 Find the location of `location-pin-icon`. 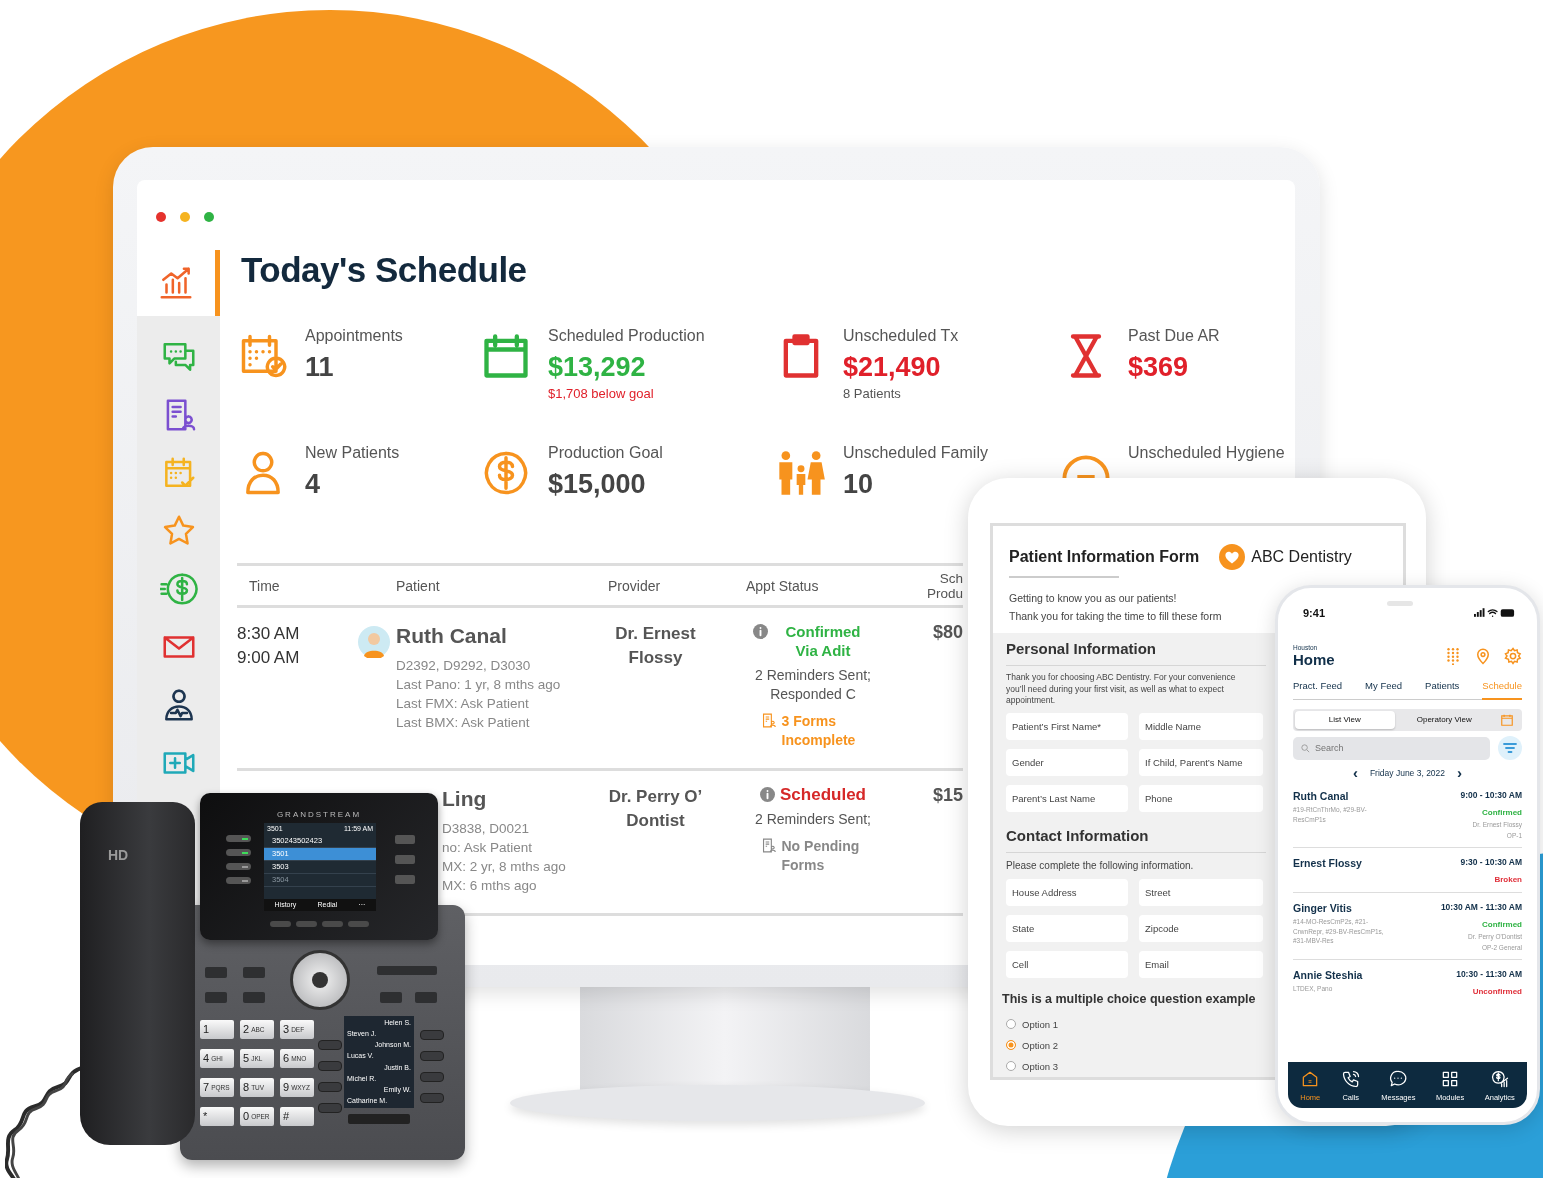

location-pin-icon is located at coordinates (1483, 656).